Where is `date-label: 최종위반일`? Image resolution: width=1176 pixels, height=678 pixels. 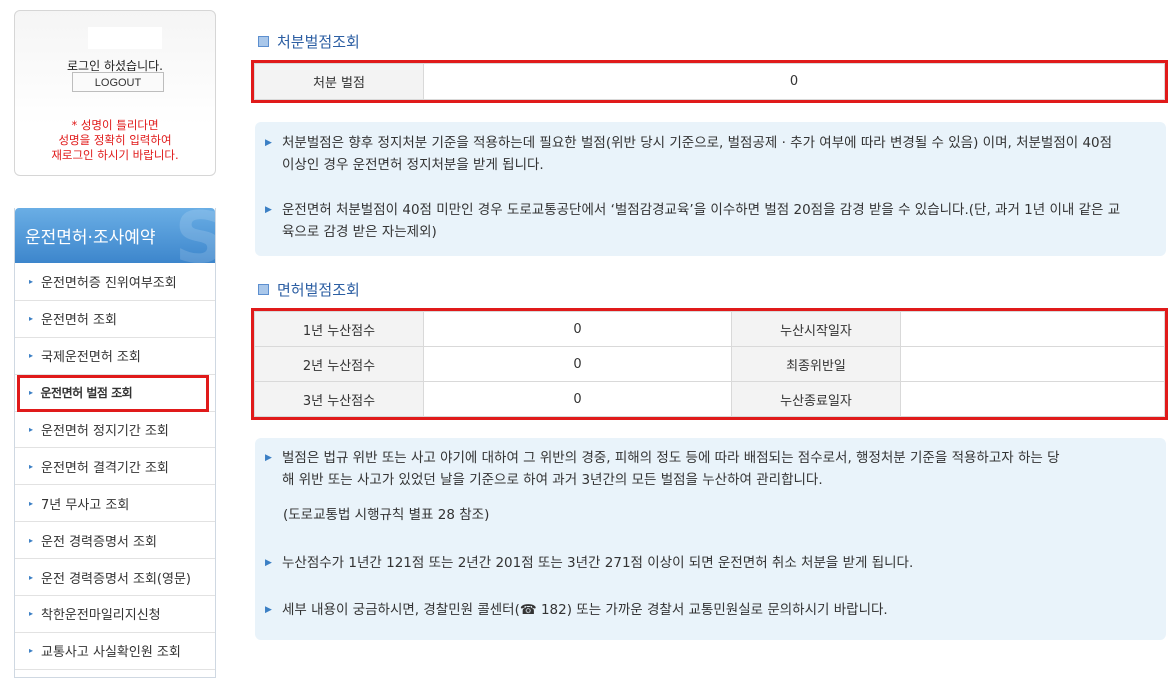 date-label: 최종위반일 is located at coordinates (816, 364).